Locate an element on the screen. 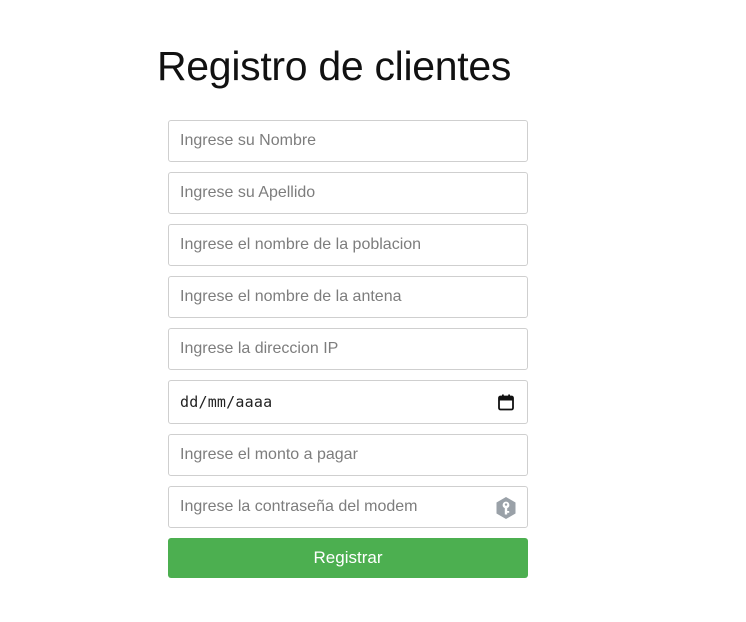  contrasena-field-wrapper is located at coordinates (348, 507).